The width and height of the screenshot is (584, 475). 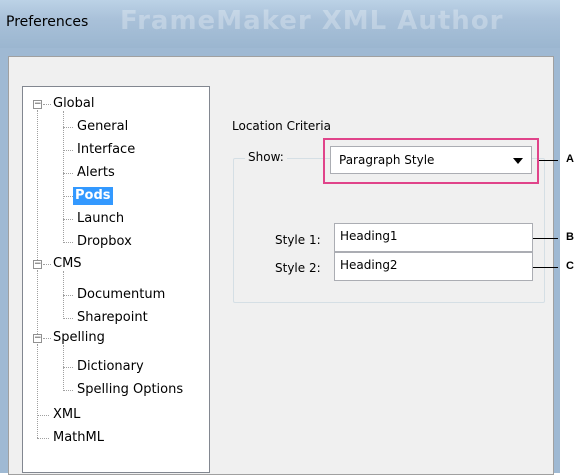 What do you see at coordinates (37, 264) in the screenshot?
I see `collapse-cms-icon: −` at bounding box center [37, 264].